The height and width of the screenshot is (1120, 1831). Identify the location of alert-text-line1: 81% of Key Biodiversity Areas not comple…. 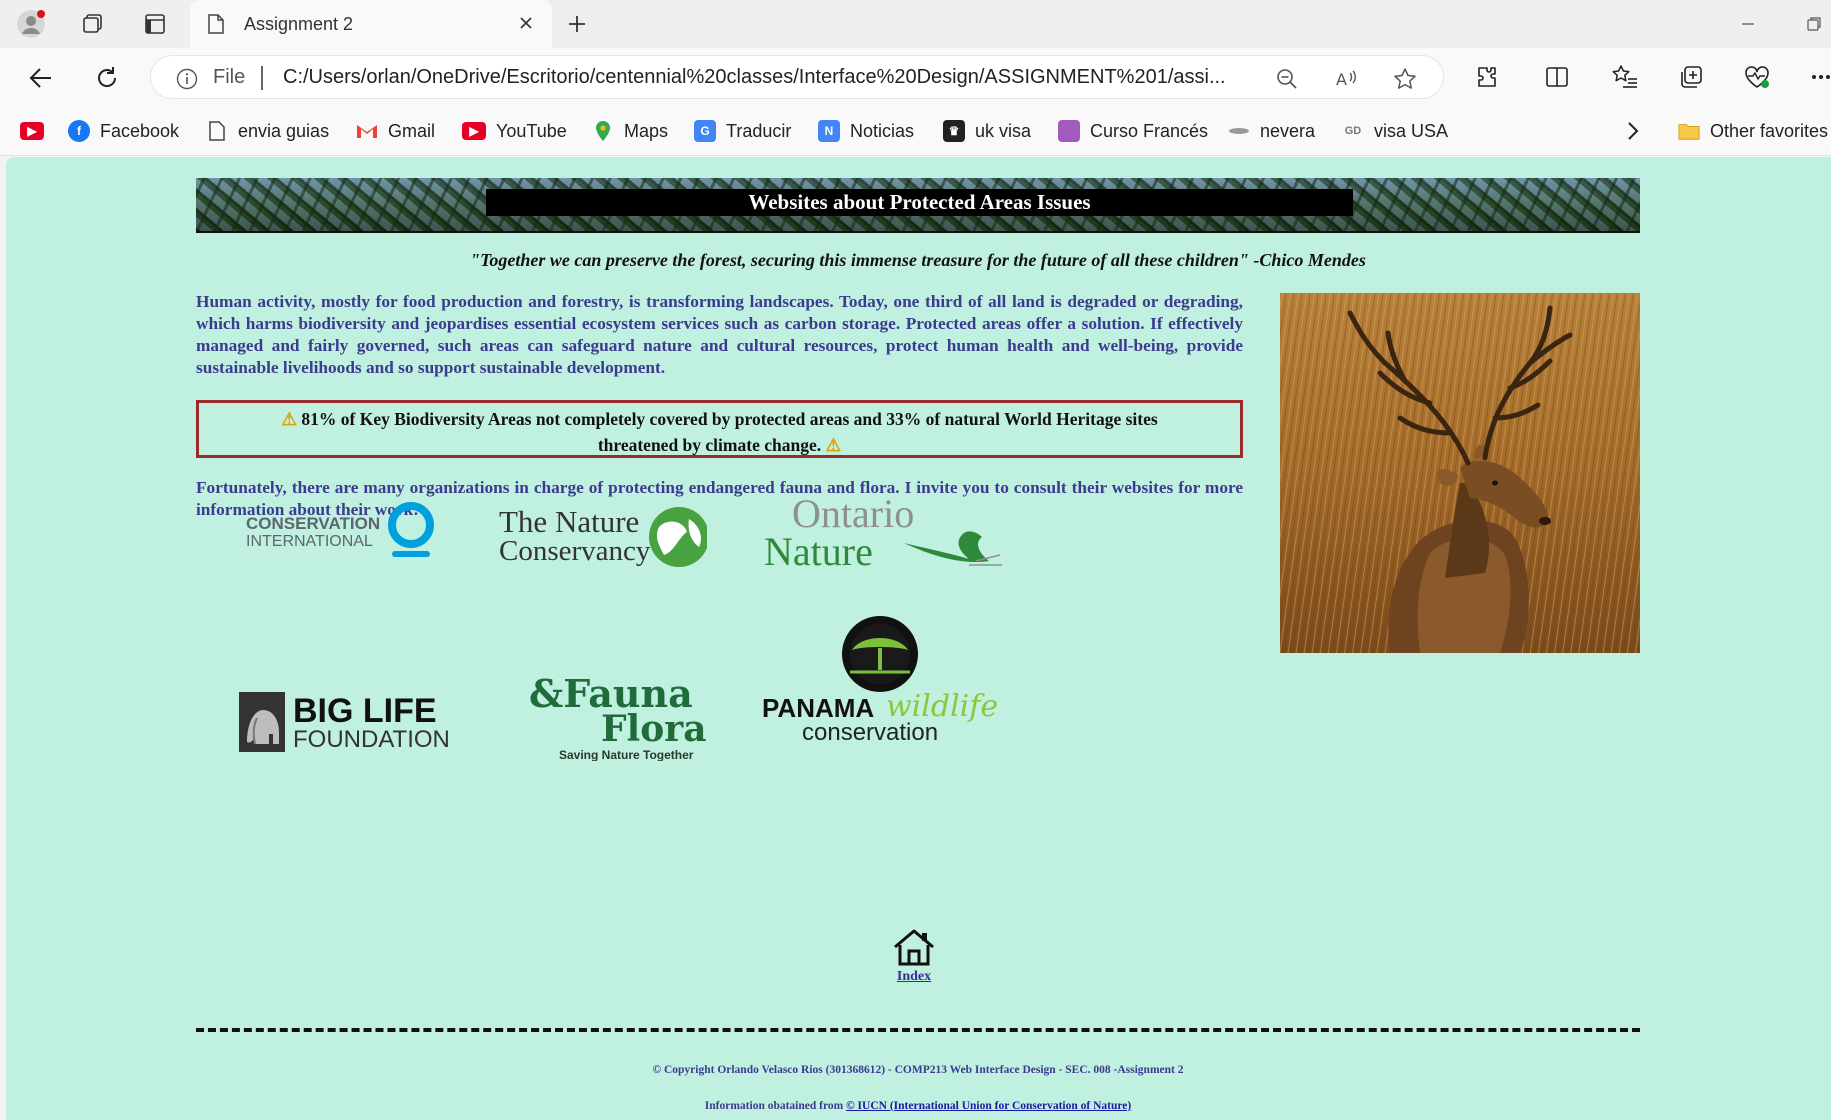
(729, 419).